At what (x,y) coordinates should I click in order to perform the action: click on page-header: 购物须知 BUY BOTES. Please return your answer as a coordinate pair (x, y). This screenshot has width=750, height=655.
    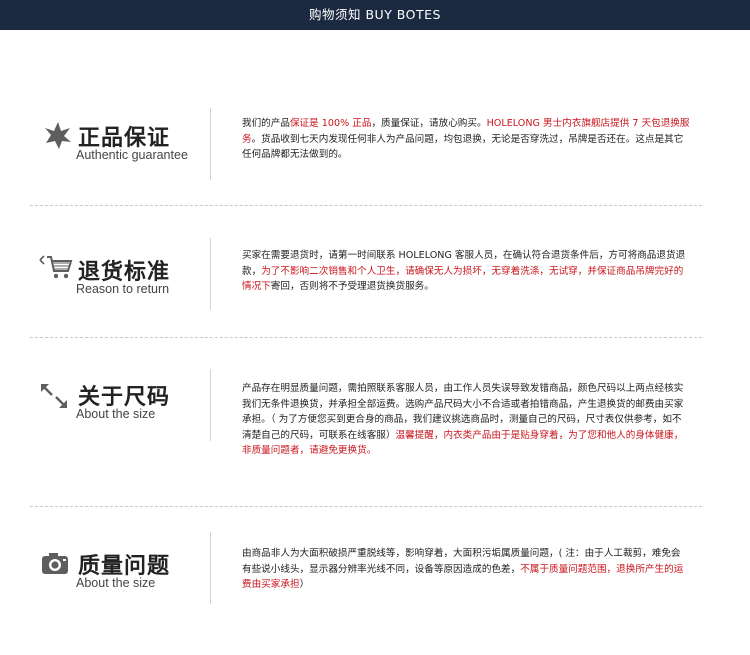
    Looking at the image, I should click on (375, 15).